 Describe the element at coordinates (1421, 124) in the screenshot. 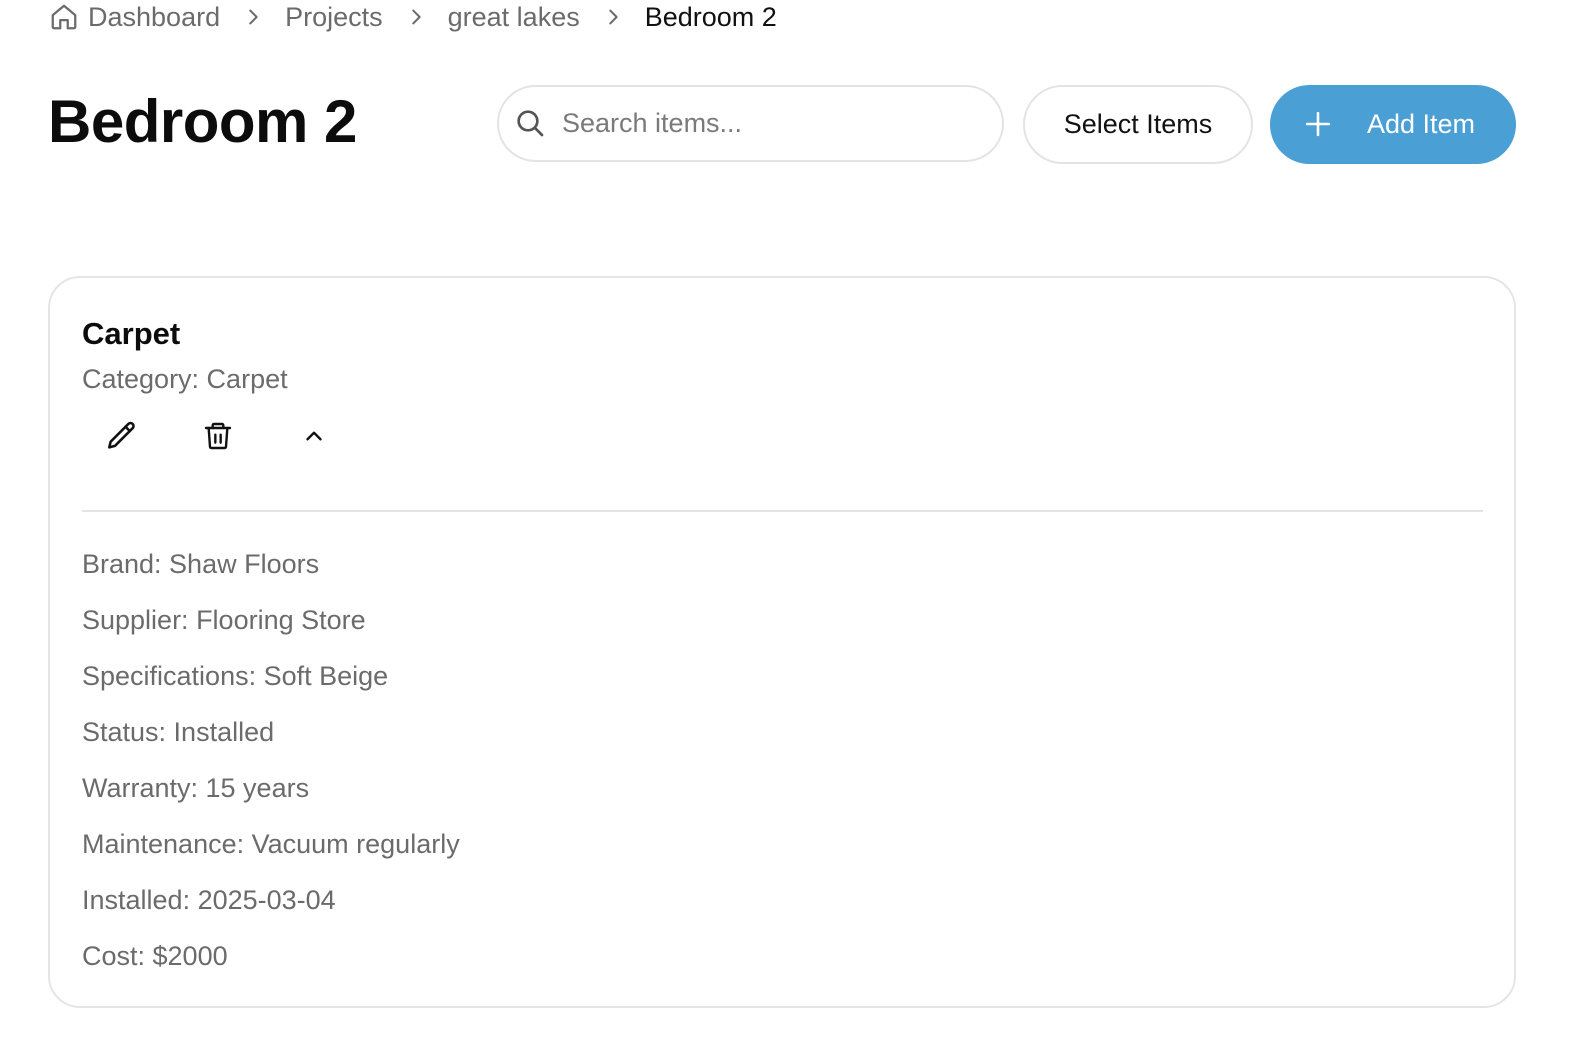

I see `add-item-label: Add Item` at that location.